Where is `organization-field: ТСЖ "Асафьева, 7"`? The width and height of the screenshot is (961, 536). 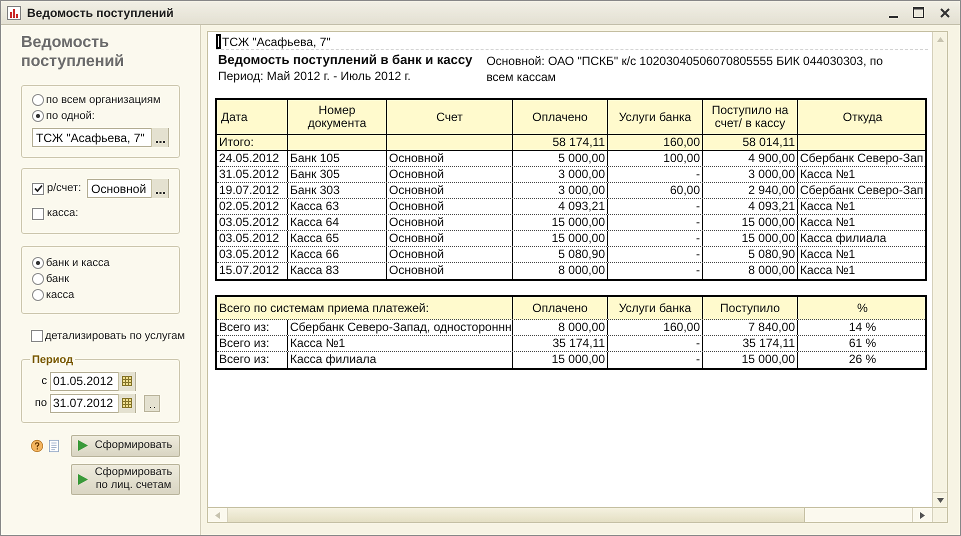 organization-field: ТСЖ "Асафьева, 7" is located at coordinates (100, 137).